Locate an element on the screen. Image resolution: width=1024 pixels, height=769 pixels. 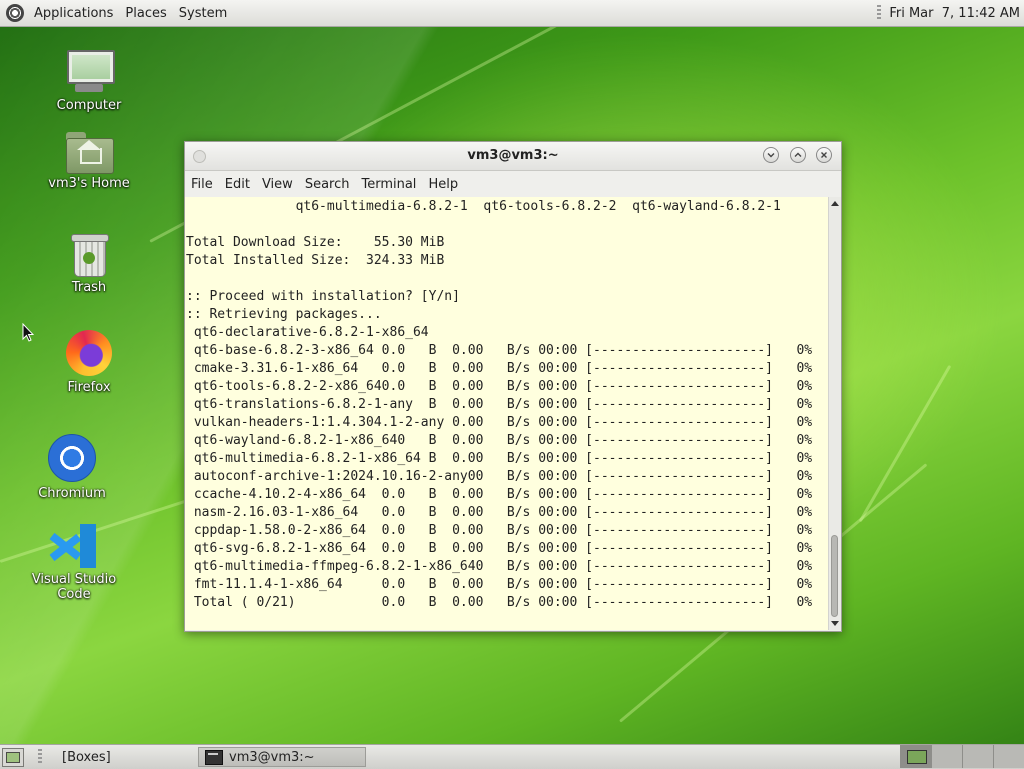
minimize-button is located at coordinates (771, 155).